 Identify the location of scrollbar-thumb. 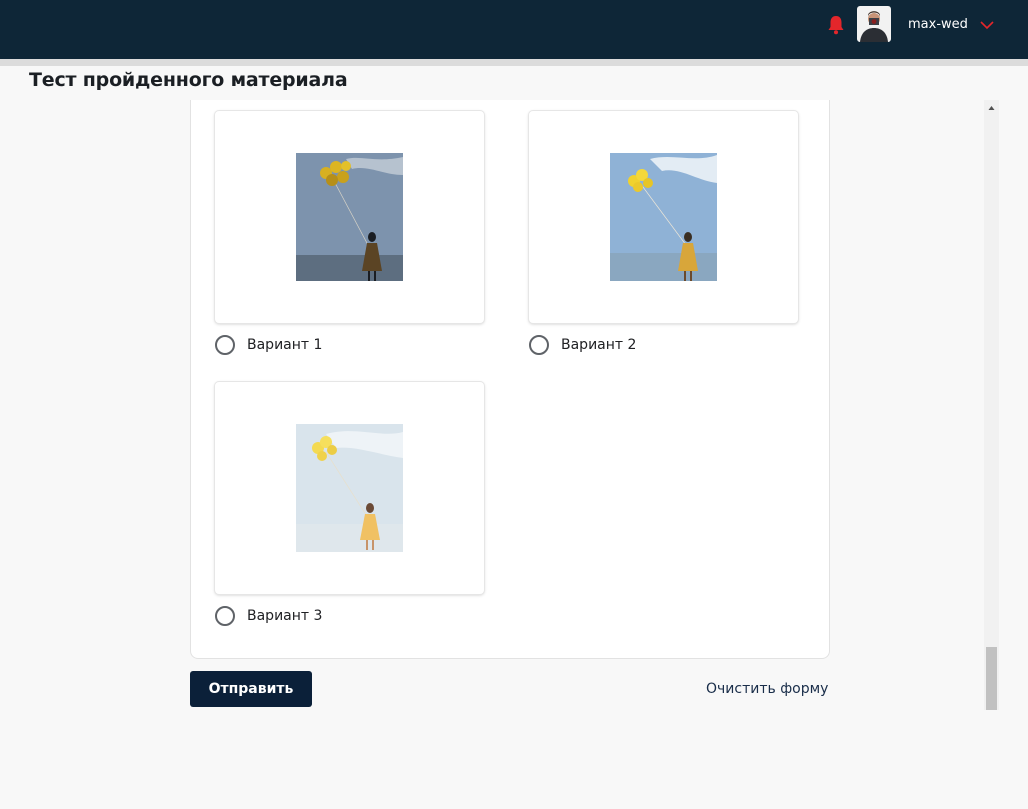
(991, 678).